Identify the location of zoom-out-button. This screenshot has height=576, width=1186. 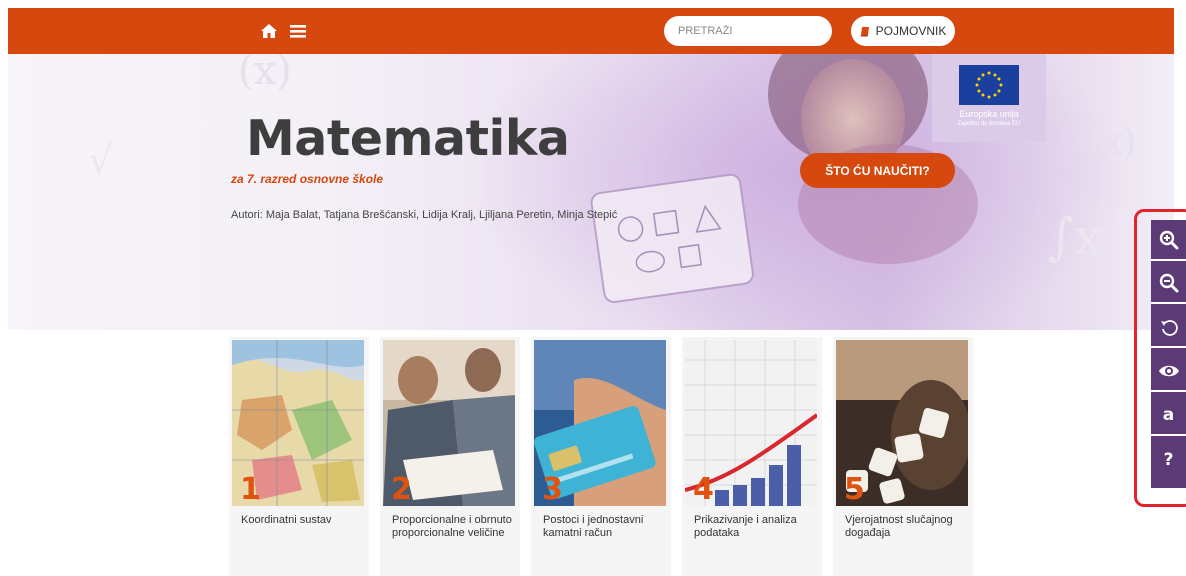
(1168, 283).